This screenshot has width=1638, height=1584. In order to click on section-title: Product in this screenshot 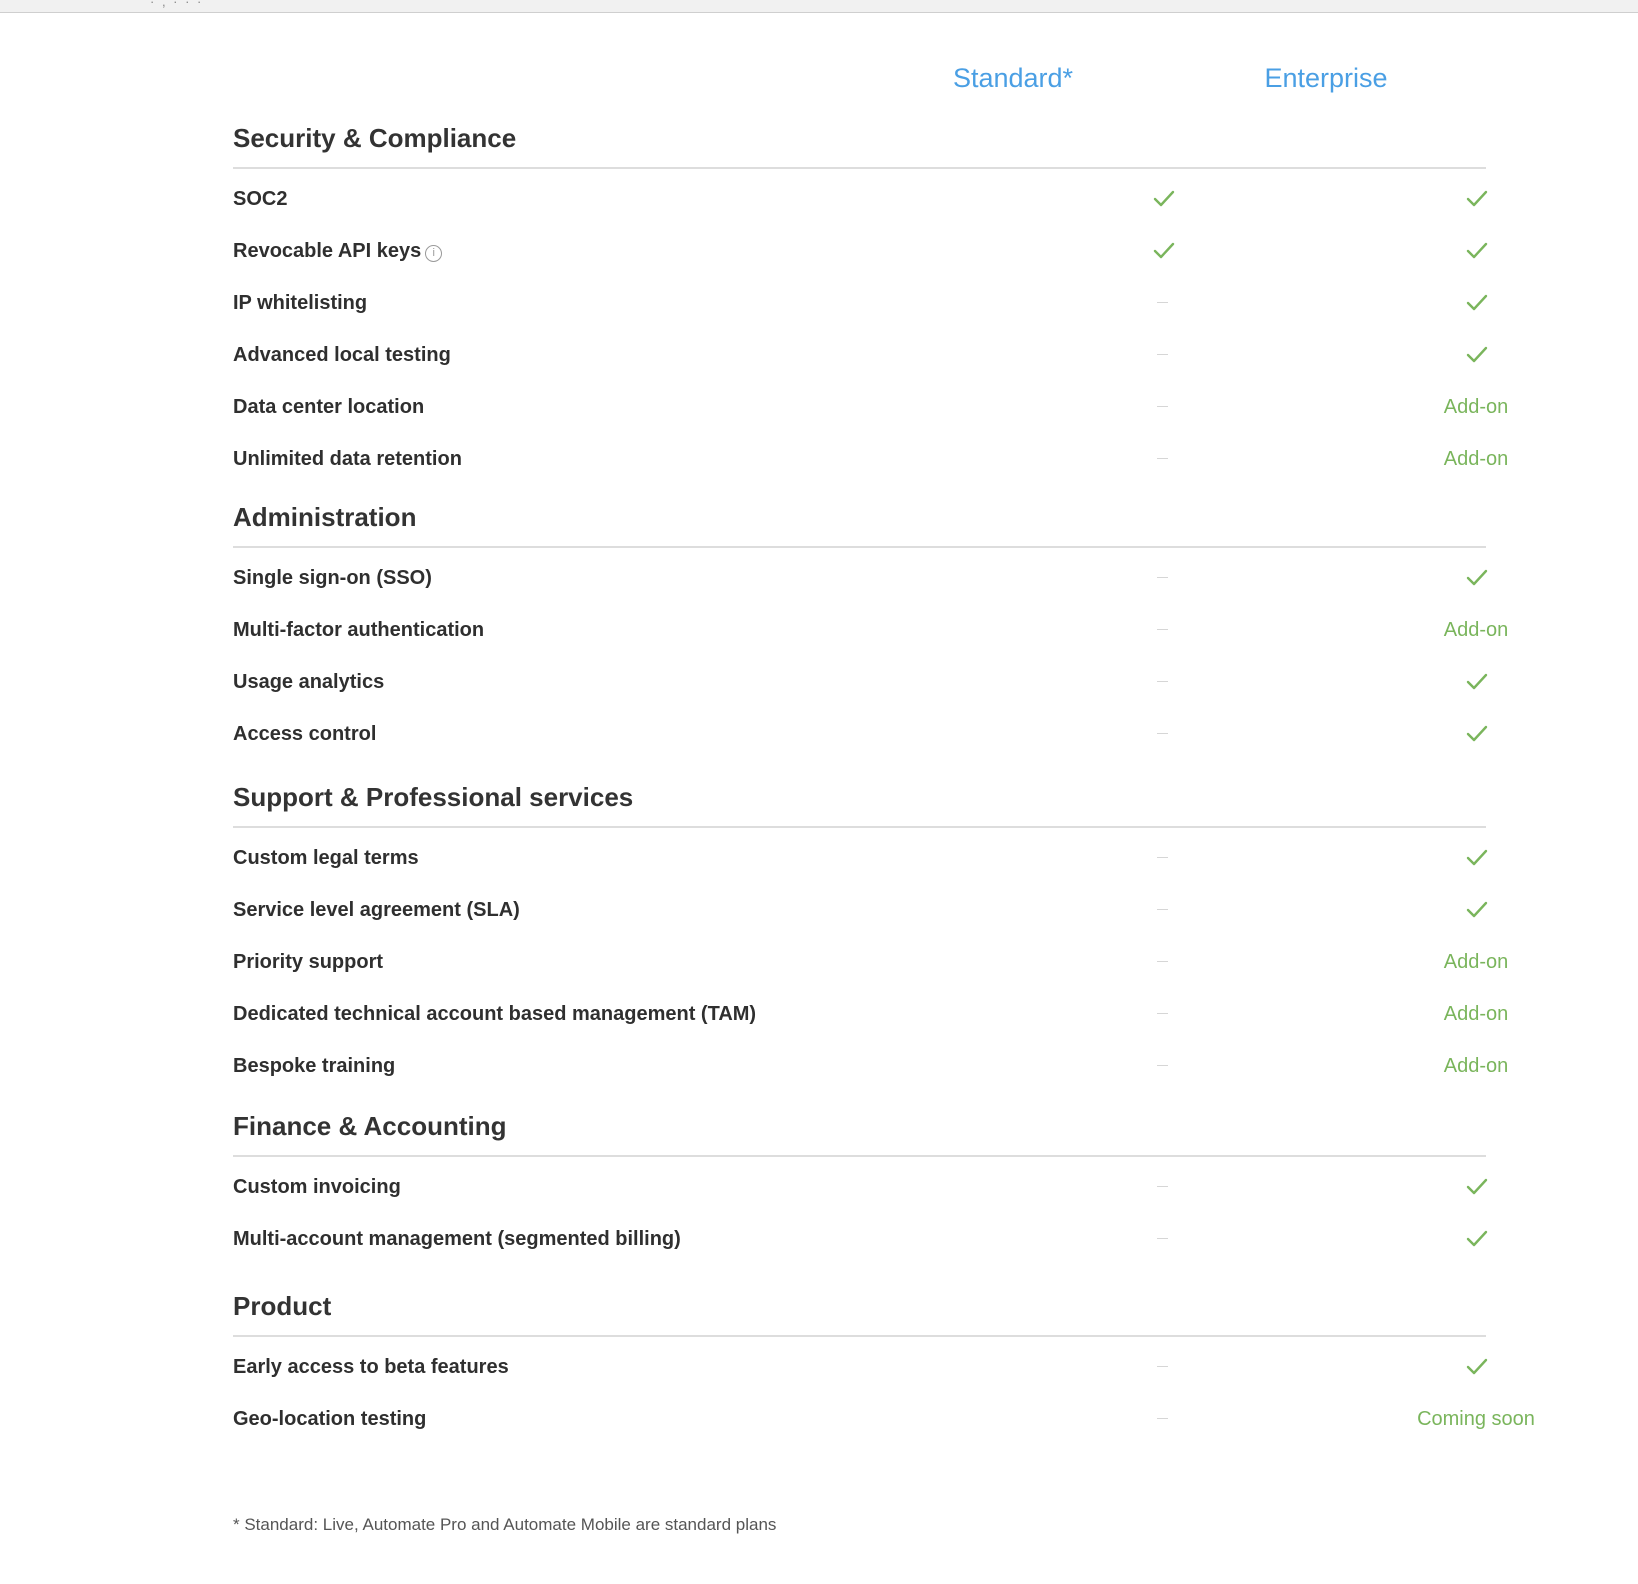, I will do `click(859, 1313)`.